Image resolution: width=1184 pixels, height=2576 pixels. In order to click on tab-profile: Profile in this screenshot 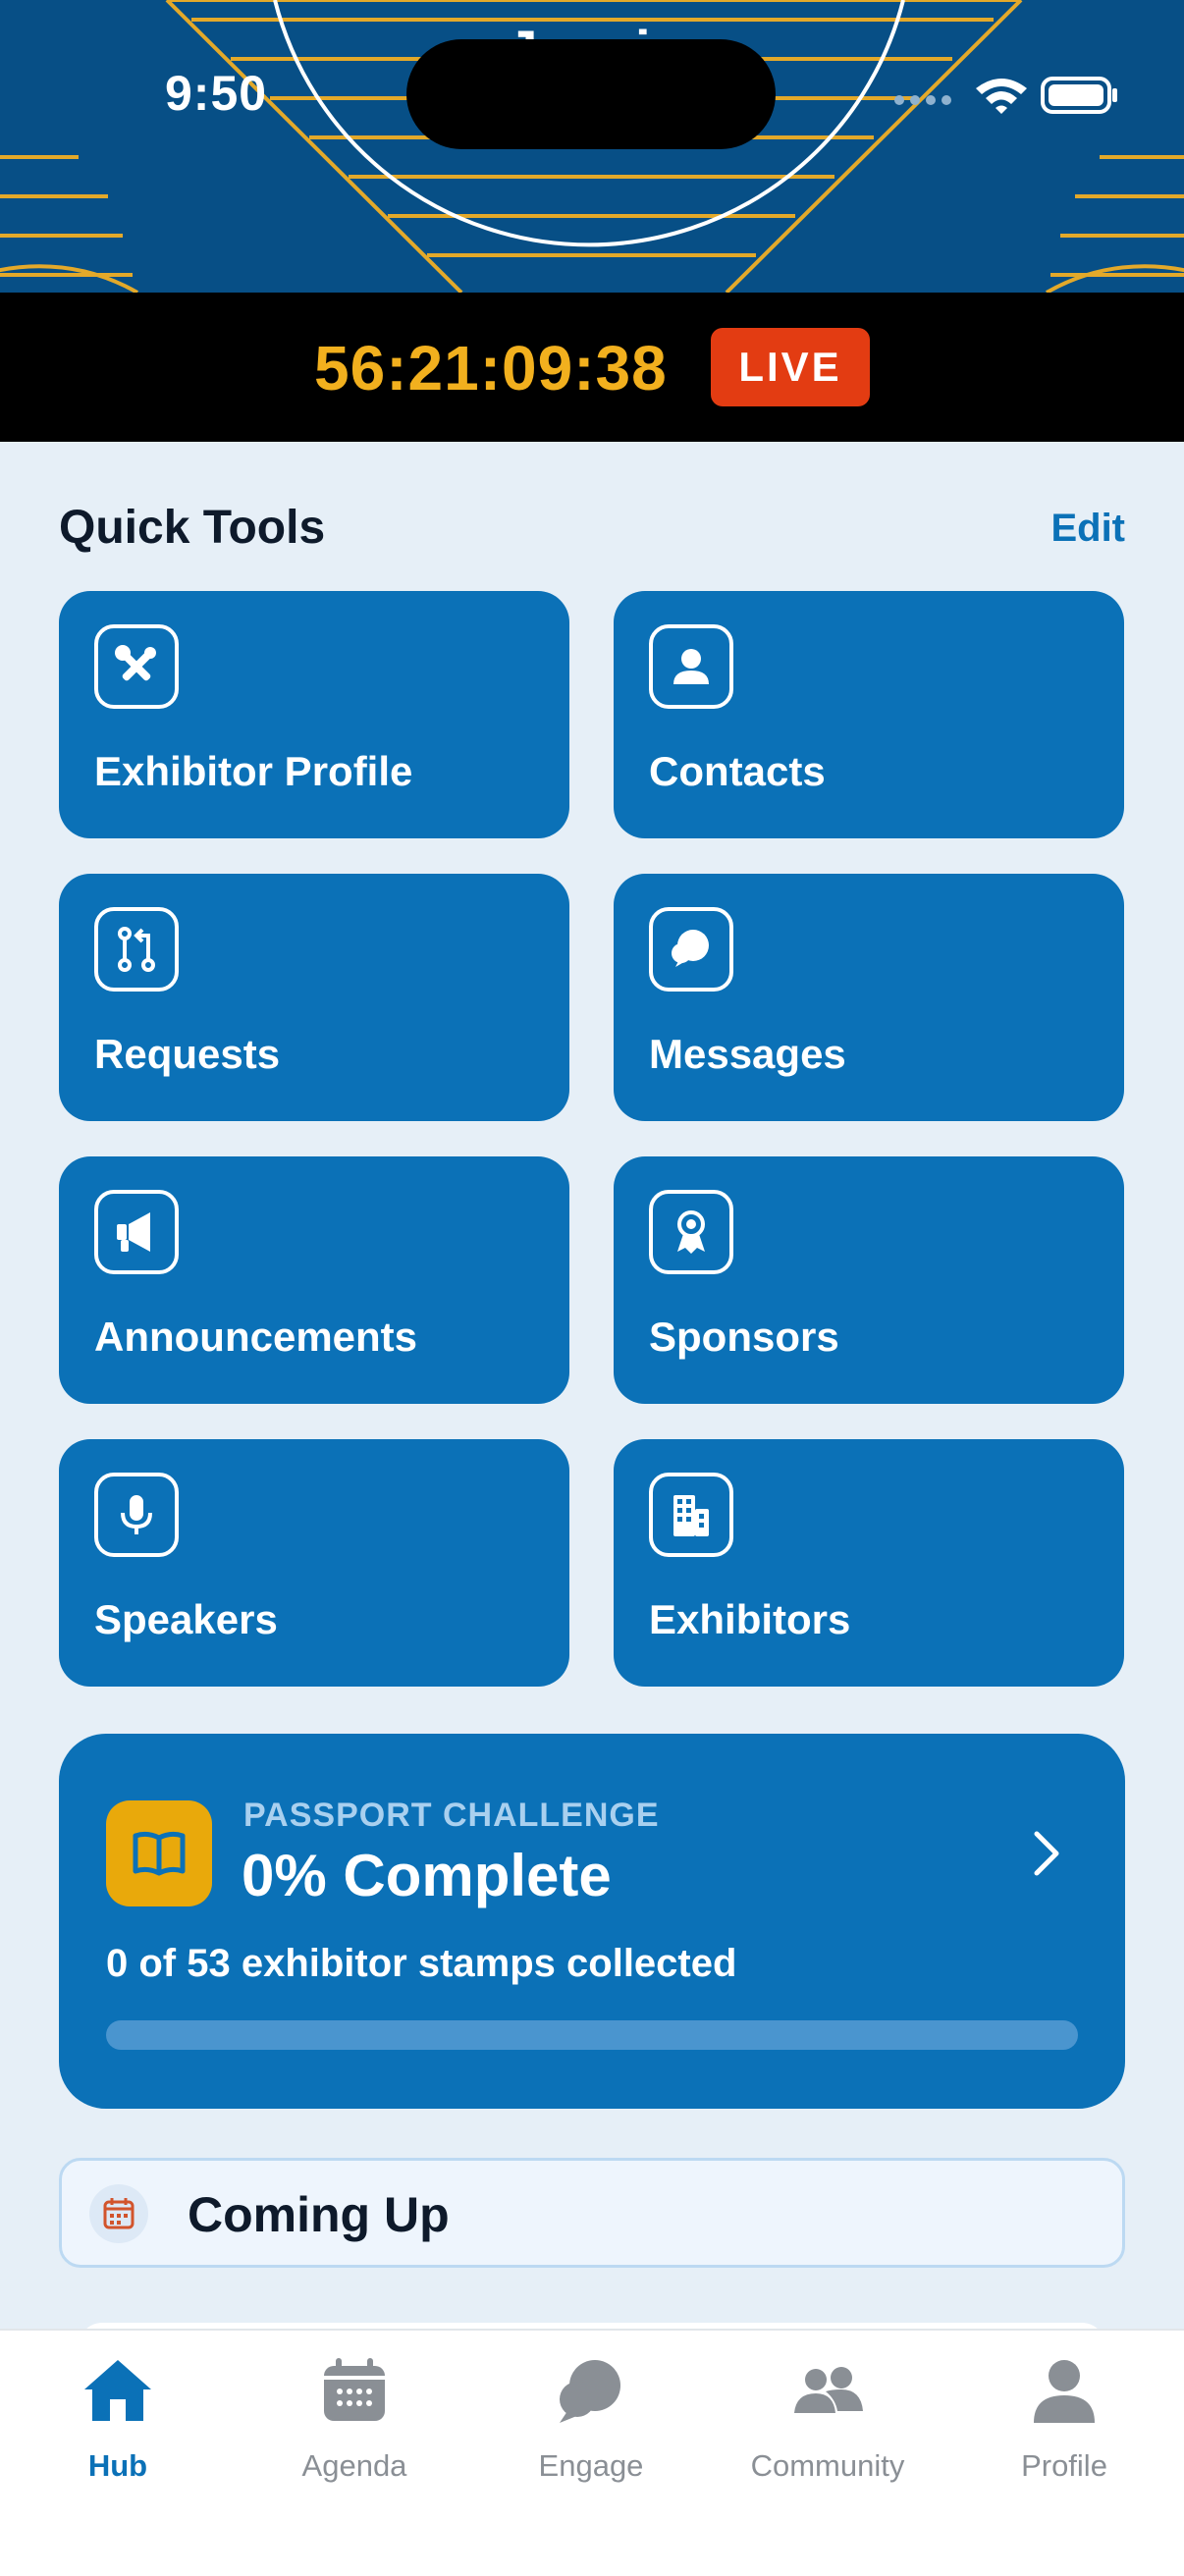, I will do `click(1064, 2420)`.